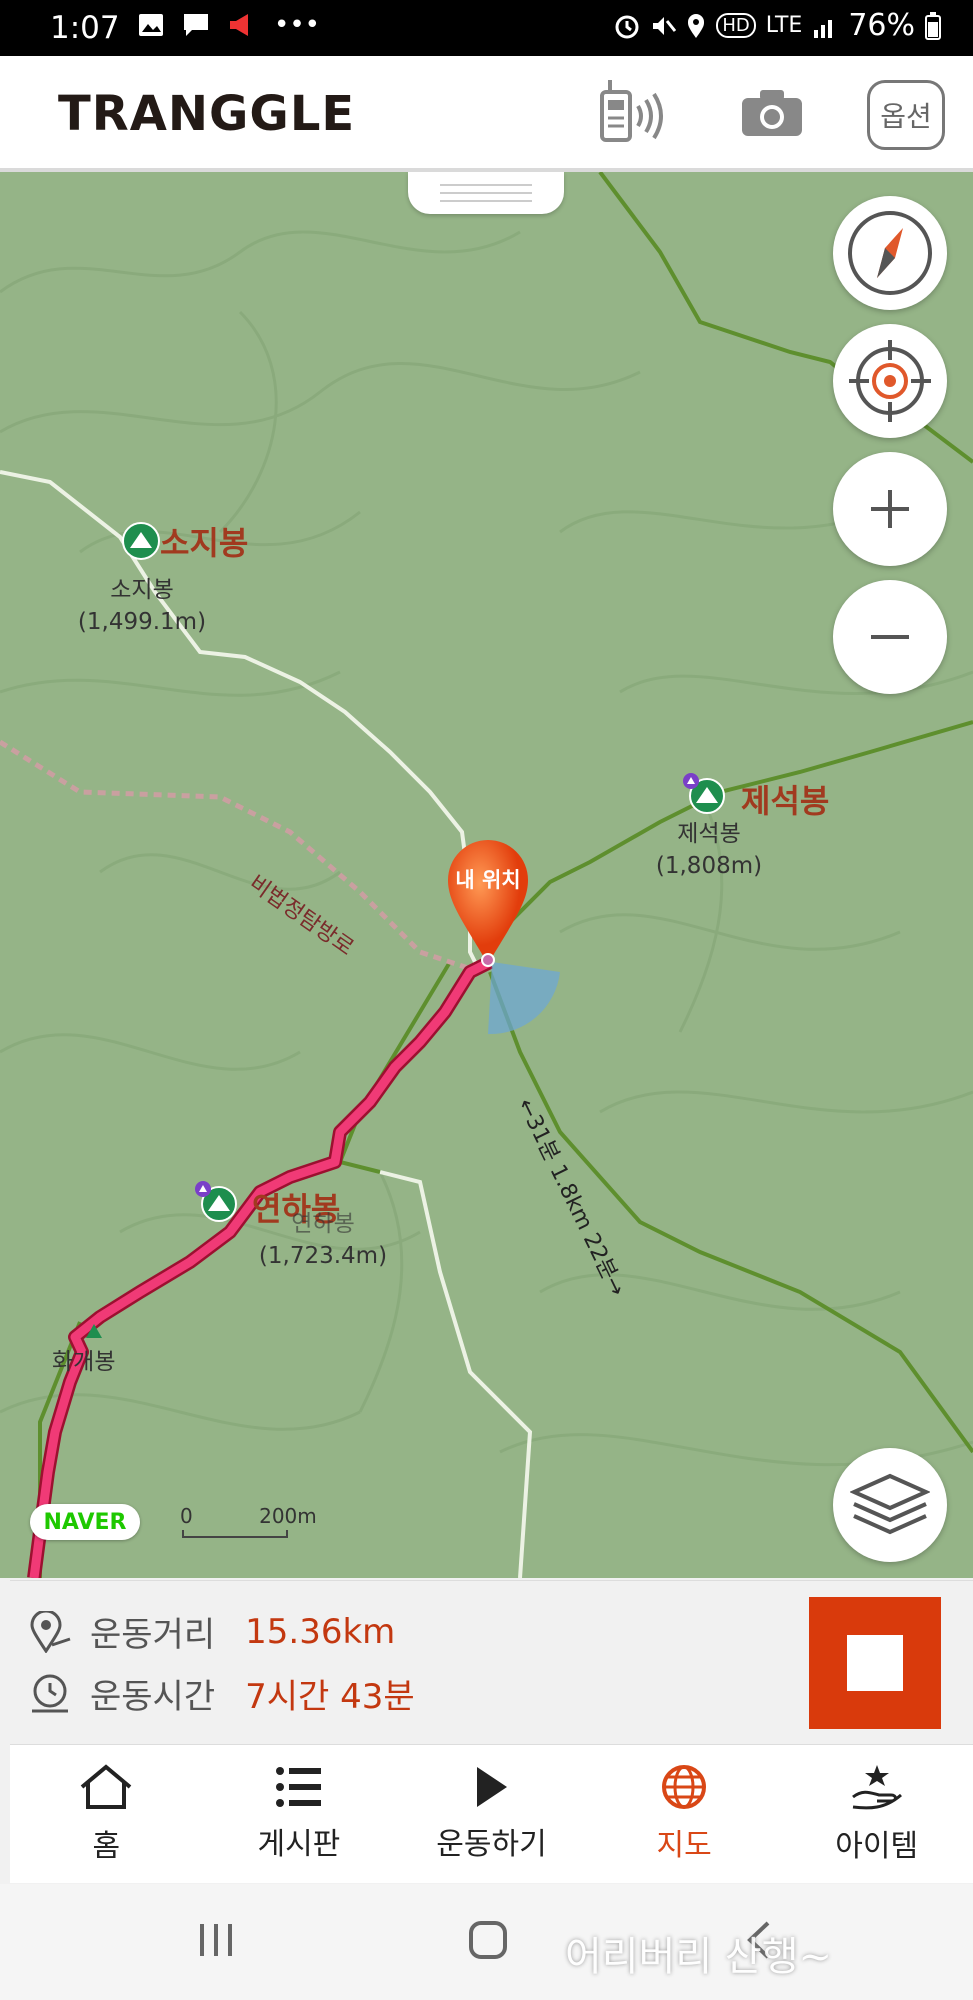 This screenshot has height=2000, width=973. What do you see at coordinates (85, 28) in the screenshot?
I see `status-time: 1:07` at bounding box center [85, 28].